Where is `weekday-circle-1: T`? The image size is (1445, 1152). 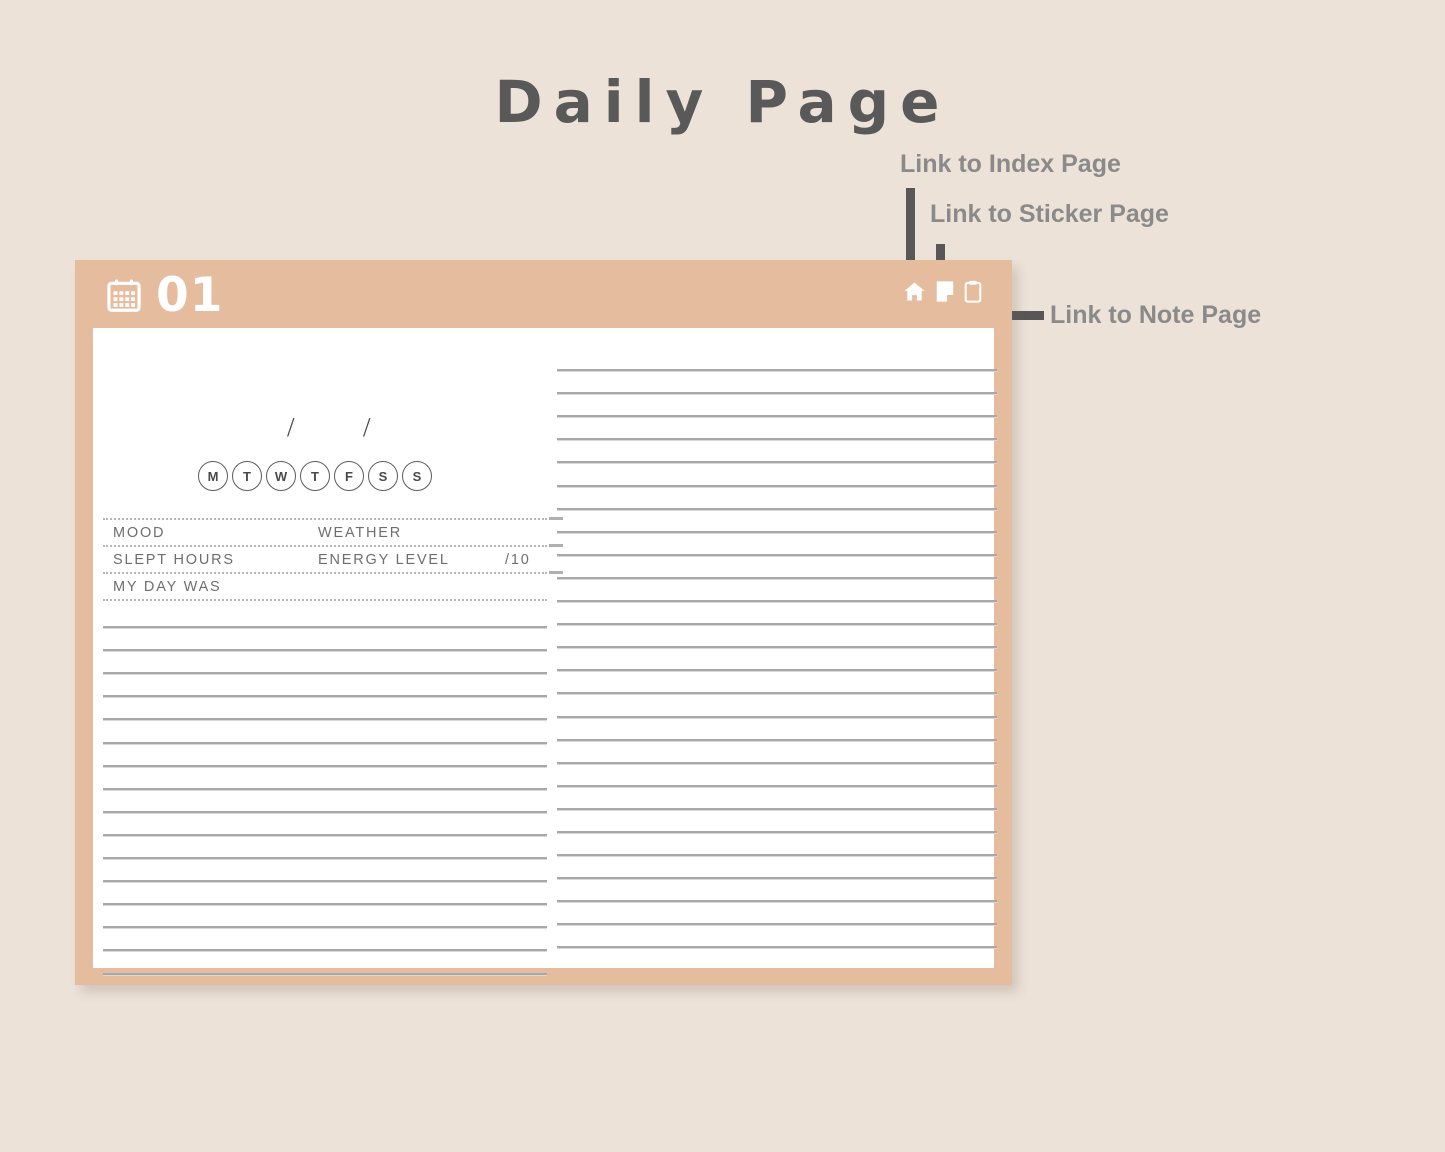 weekday-circle-1: T is located at coordinates (247, 476).